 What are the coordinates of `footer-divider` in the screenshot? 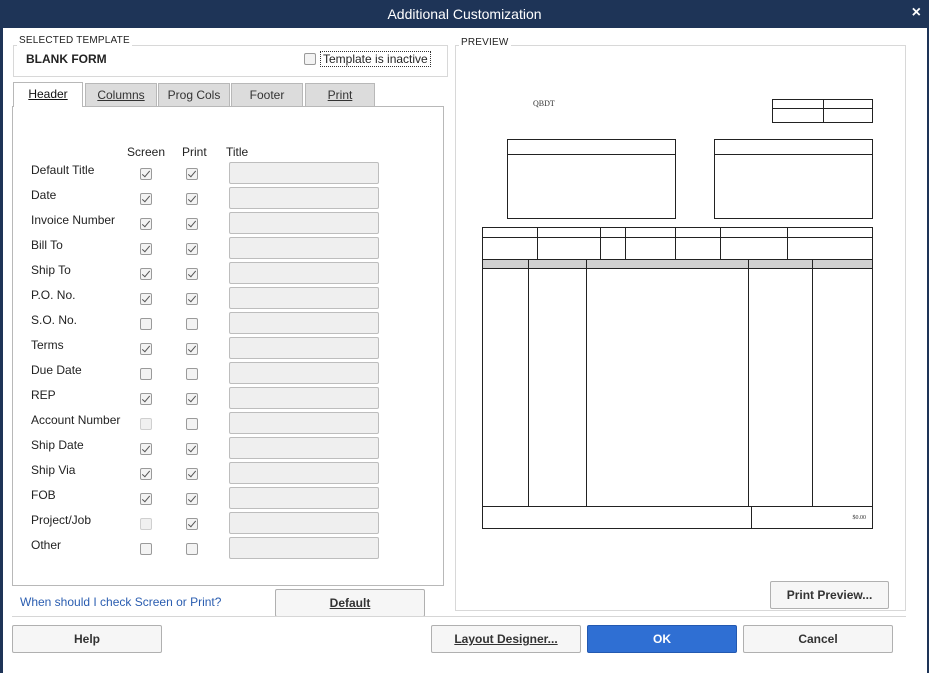 It's located at (459, 616).